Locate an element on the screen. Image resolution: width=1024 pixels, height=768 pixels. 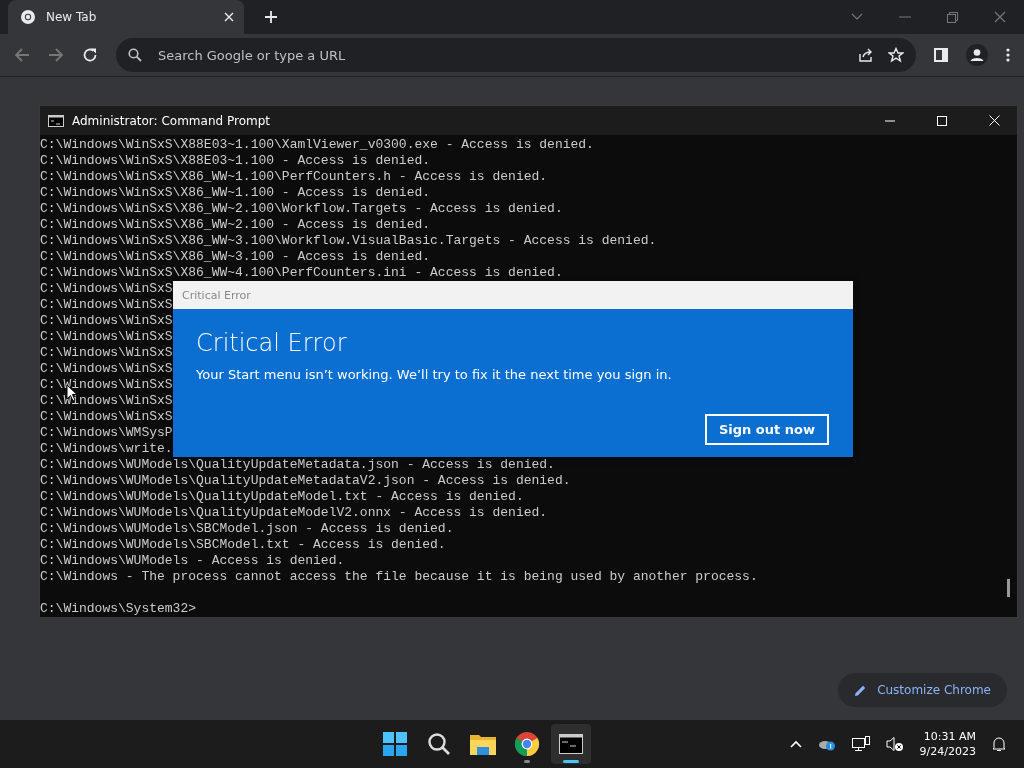
console-line: C:\Windows\WUModels\QualityUpdateMetadataV2.json - Access is denied. is located at coordinates (305, 481).